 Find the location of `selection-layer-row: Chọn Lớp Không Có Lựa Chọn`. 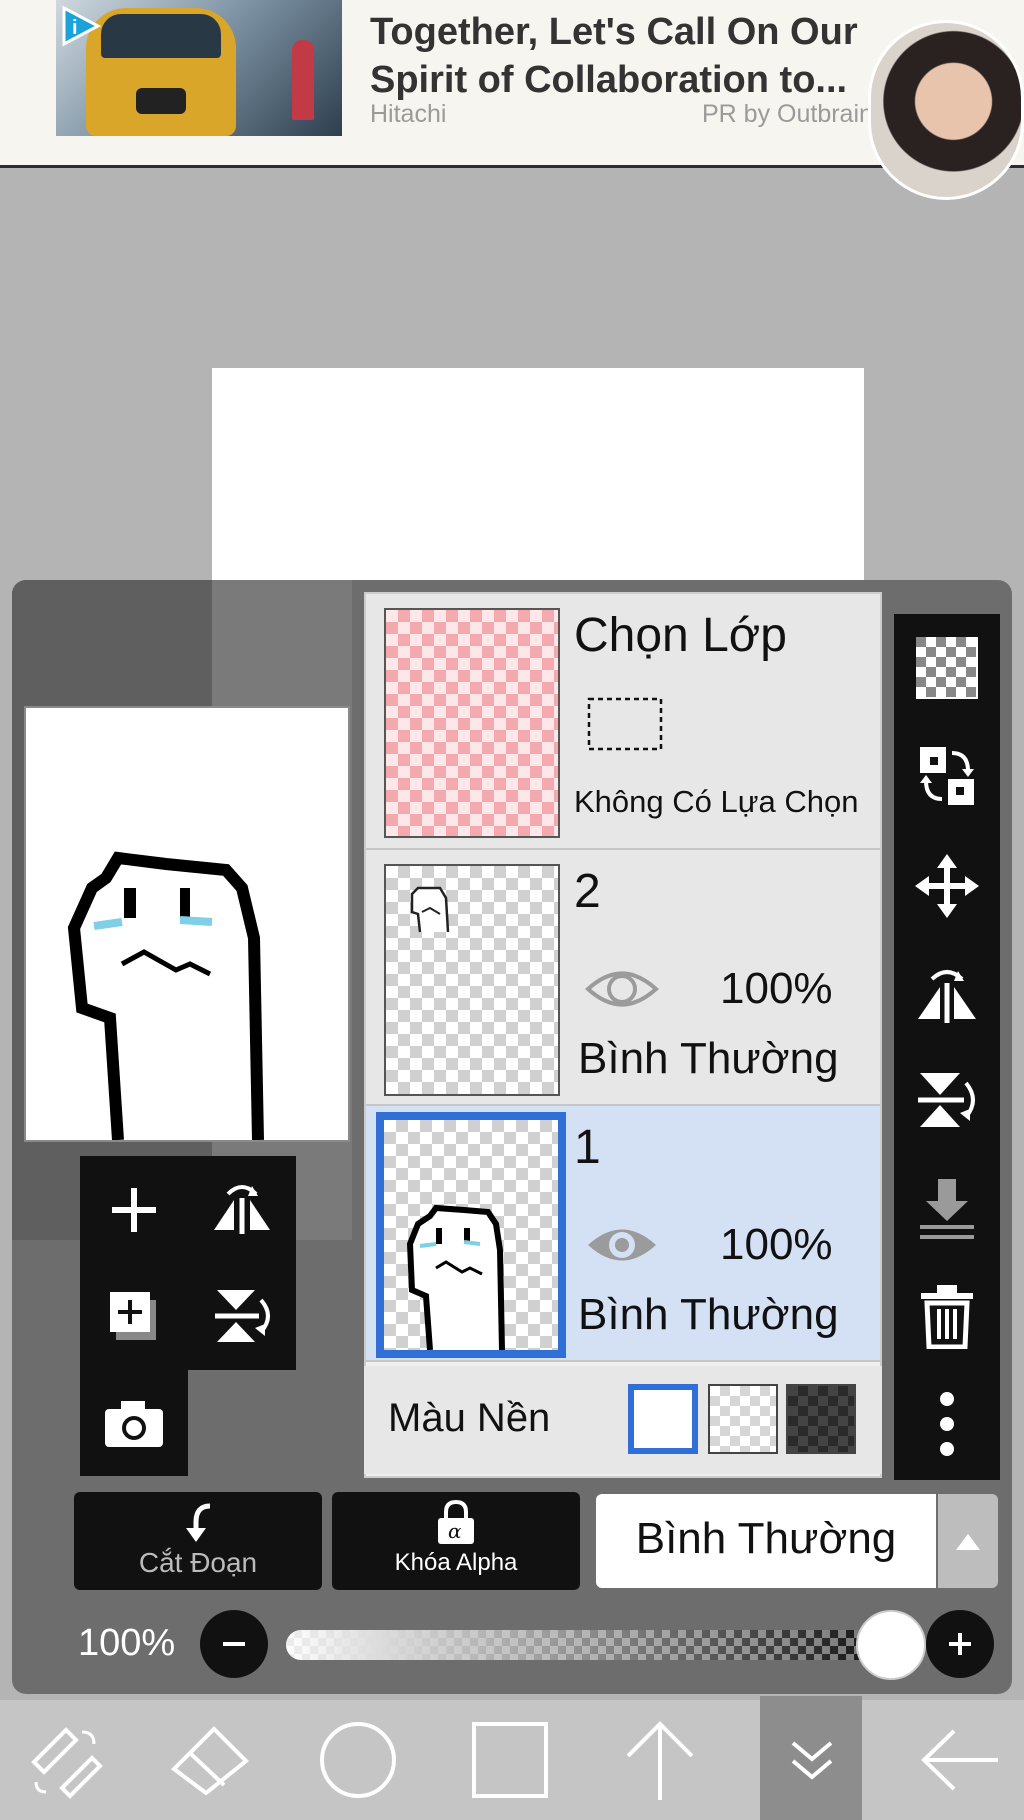

selection-layer-row: Chọn Lớp Không Có Lựa Chọn is located at coordinates (623, 722).